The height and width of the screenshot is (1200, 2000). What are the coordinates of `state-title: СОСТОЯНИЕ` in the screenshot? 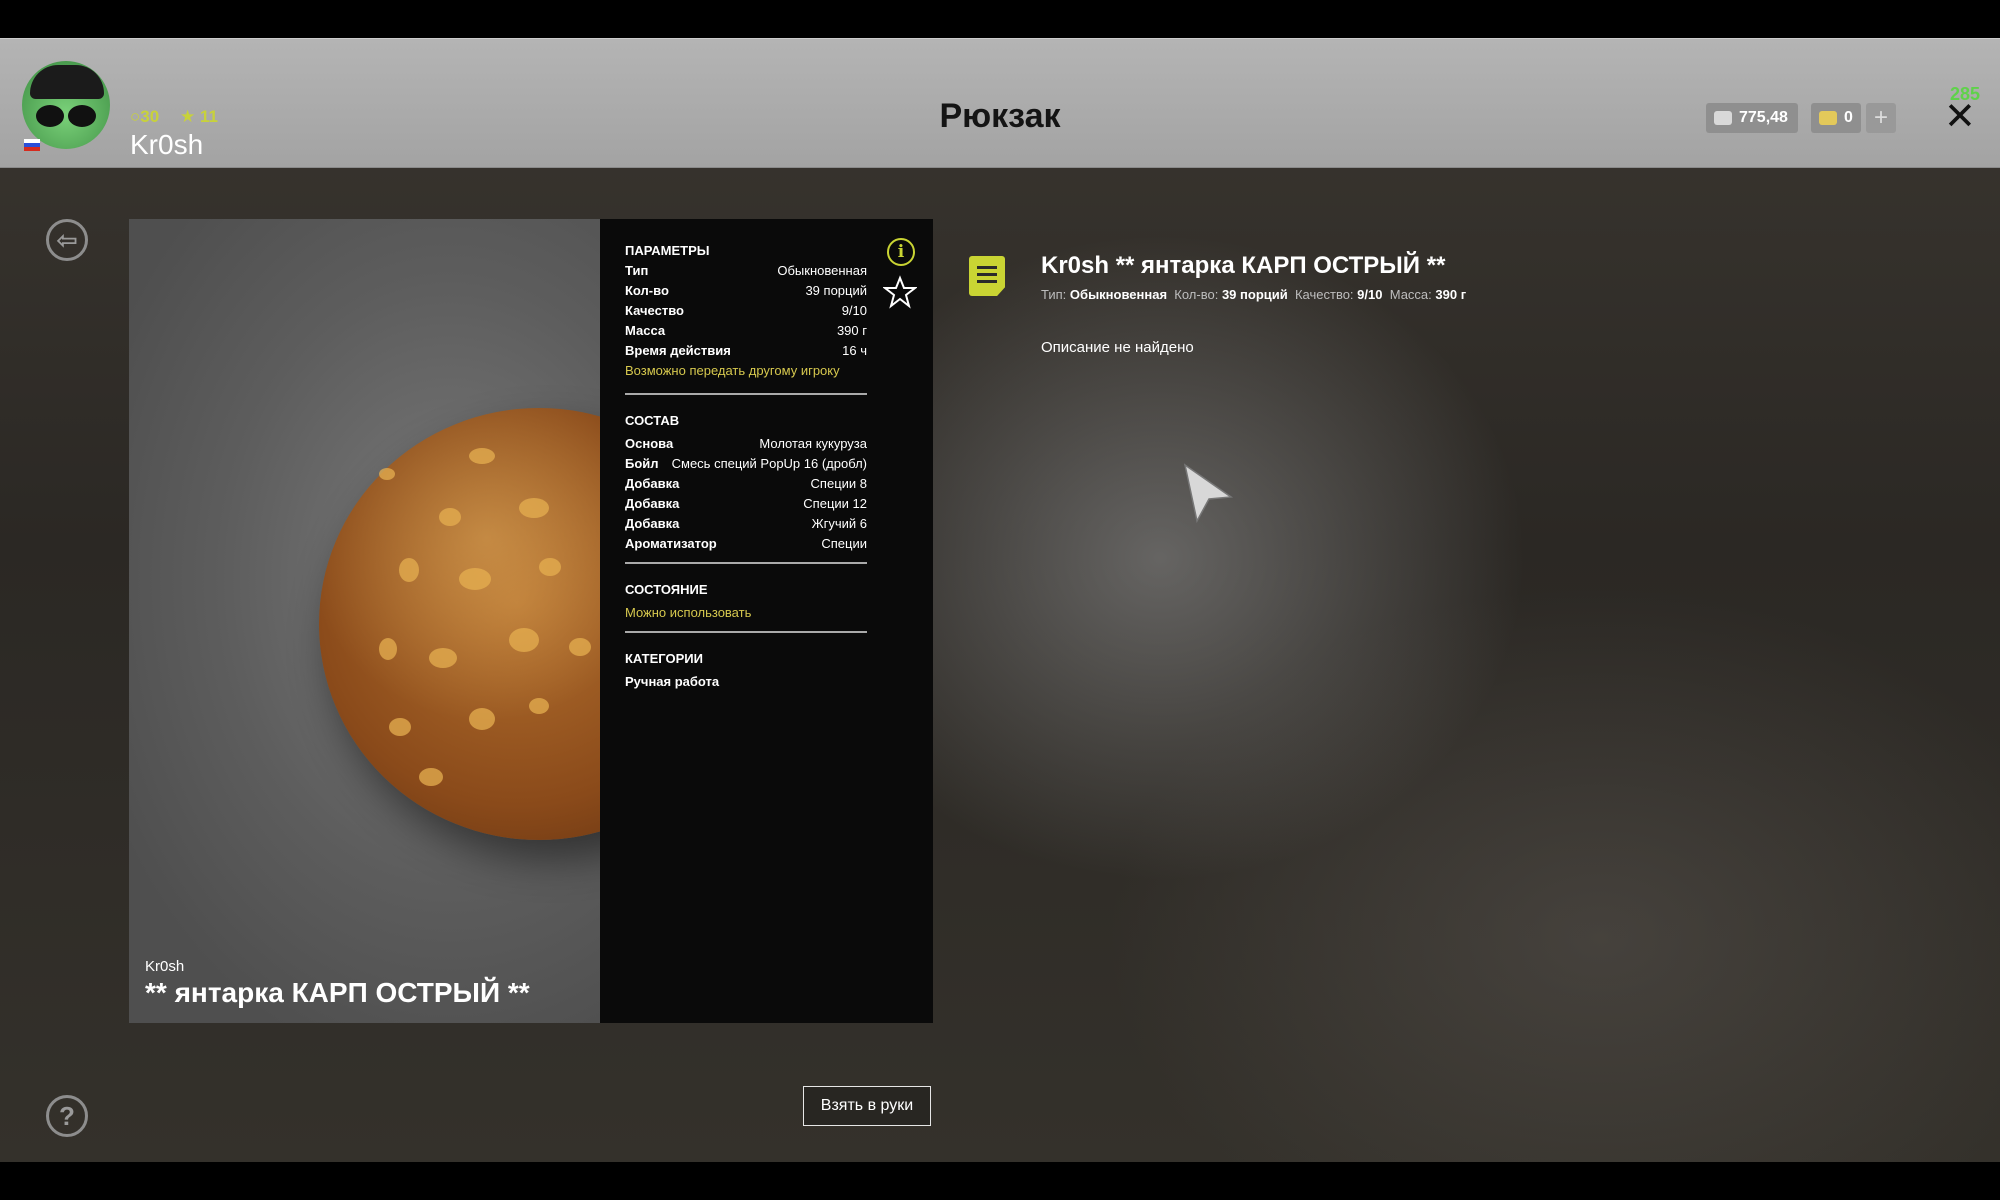 It's located at (666, 589).